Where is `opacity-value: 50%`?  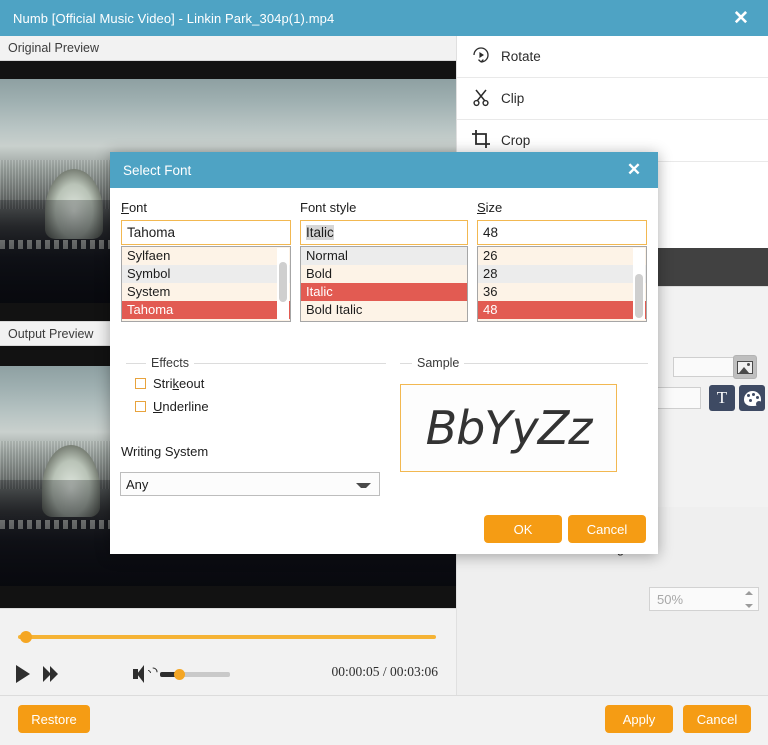 opacity-value: 50% is located at coordinates (670, 599).